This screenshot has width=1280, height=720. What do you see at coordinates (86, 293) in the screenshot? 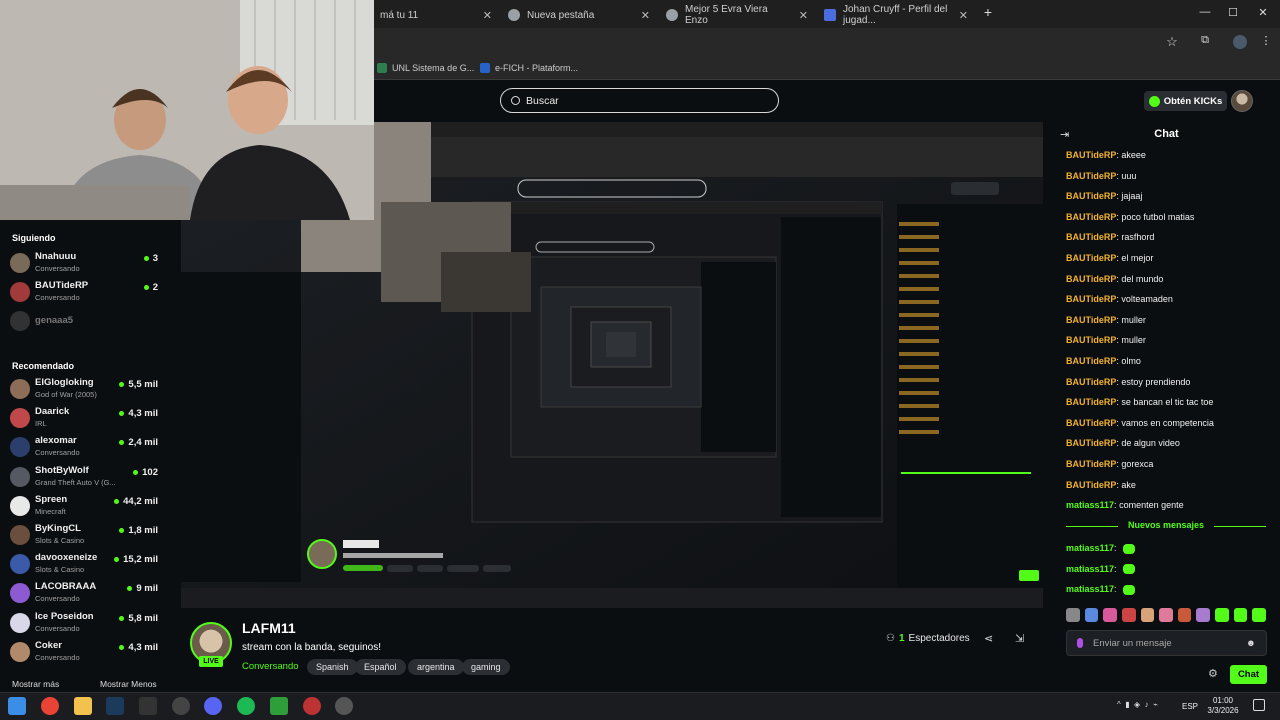
I see `sidebar-channel: BAUTideRP Conversando 2` at bounding box center [86, 293].